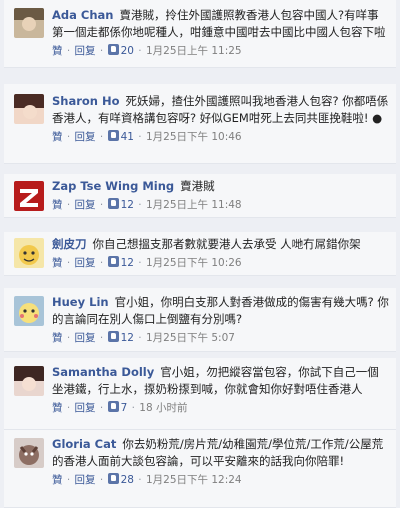  I want to click on like-count: 28, so click(127, 480).